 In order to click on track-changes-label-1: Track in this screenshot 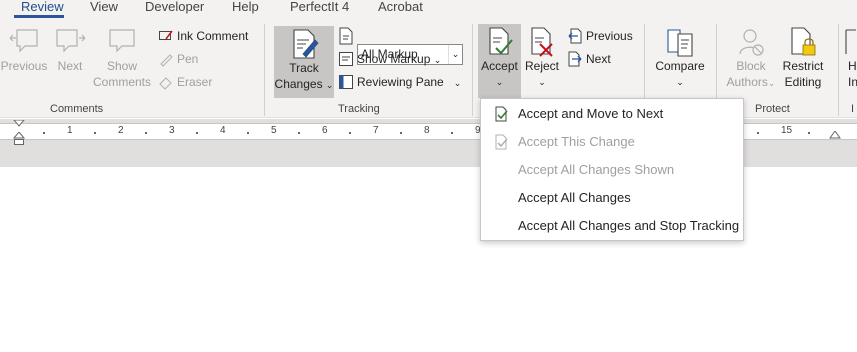, I will do `click(304, 68)`.